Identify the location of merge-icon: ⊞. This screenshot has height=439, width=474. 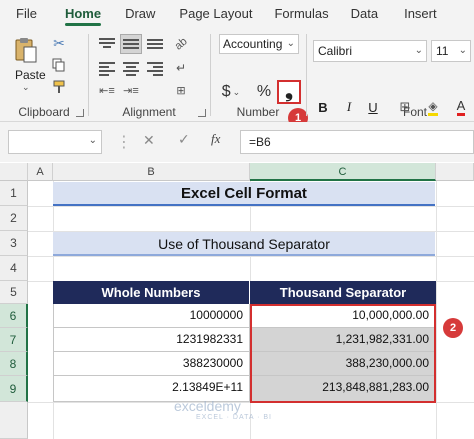
(181, 90).